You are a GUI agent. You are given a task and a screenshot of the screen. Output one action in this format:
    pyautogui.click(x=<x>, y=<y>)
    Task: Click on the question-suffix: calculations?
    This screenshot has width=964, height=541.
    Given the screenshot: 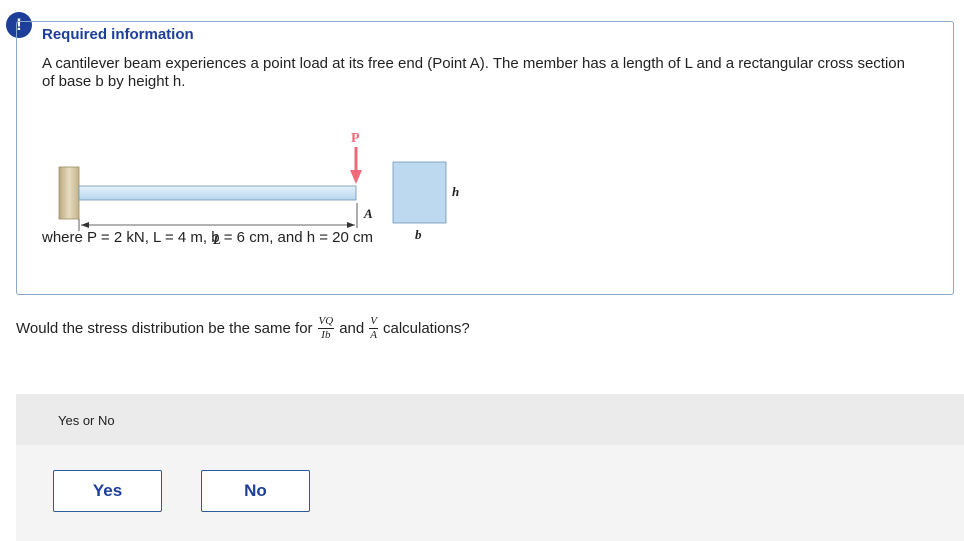 What is the action you would take?
    pyautogui.click(x=426, y=328)
    